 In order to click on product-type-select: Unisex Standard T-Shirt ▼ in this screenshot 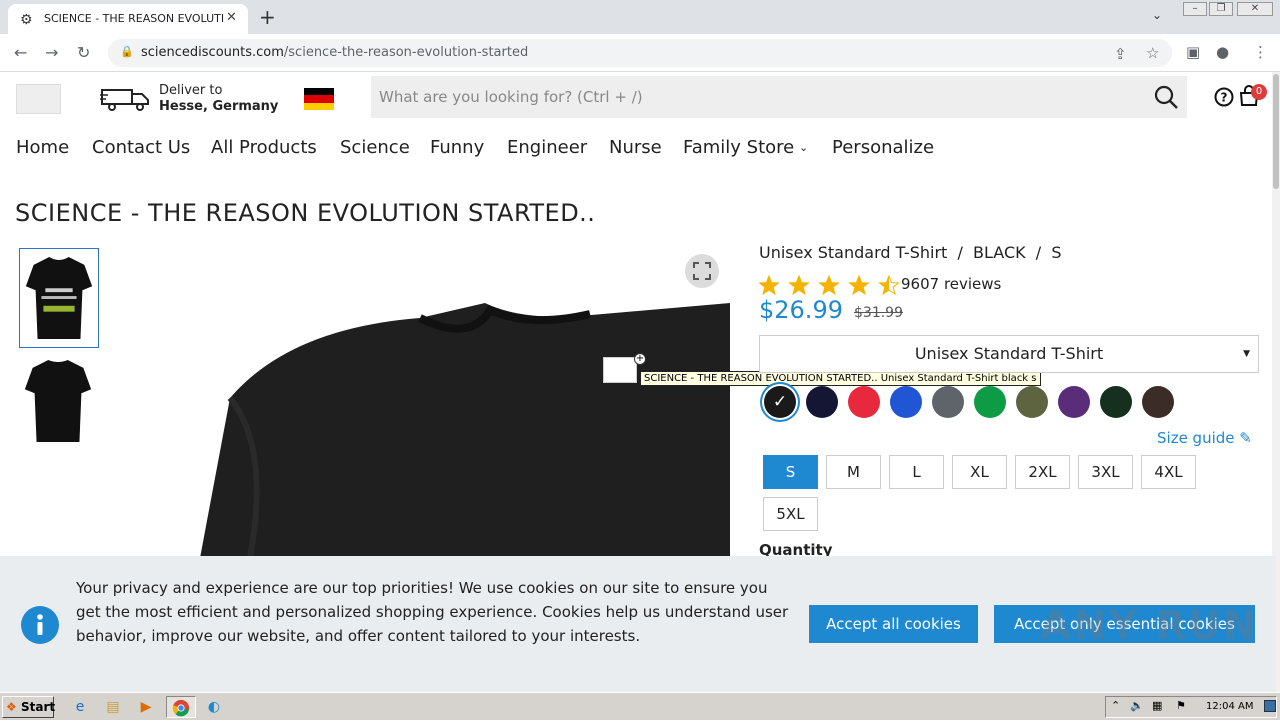, I will do `click(1009, 354)`.